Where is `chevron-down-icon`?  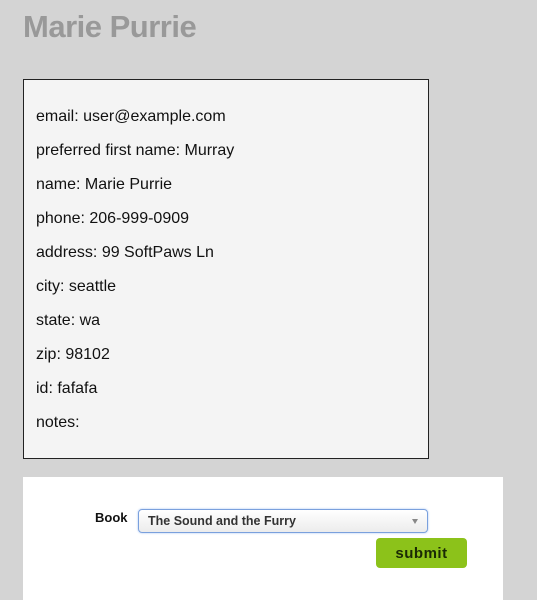
chevron-down-icon is located at coordinates (415, 521).